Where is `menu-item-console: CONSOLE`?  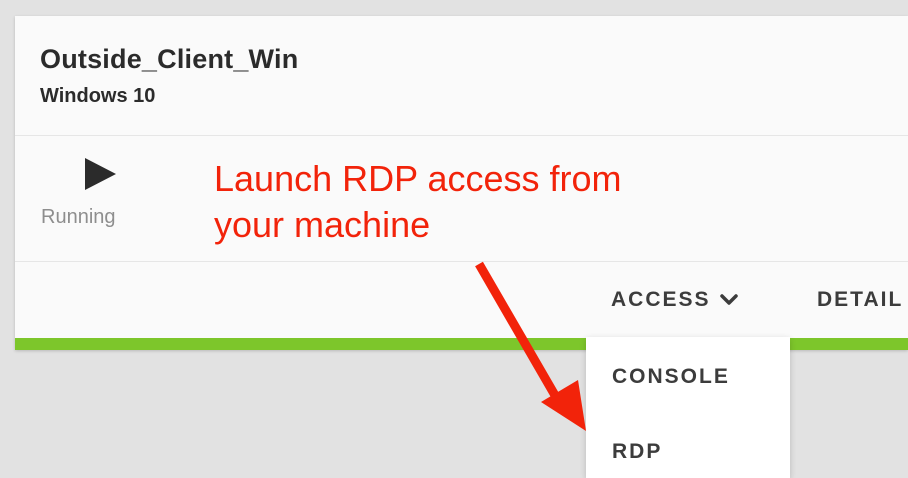
menu-item-console: CONSOLE is located at coordinates (671, 377).